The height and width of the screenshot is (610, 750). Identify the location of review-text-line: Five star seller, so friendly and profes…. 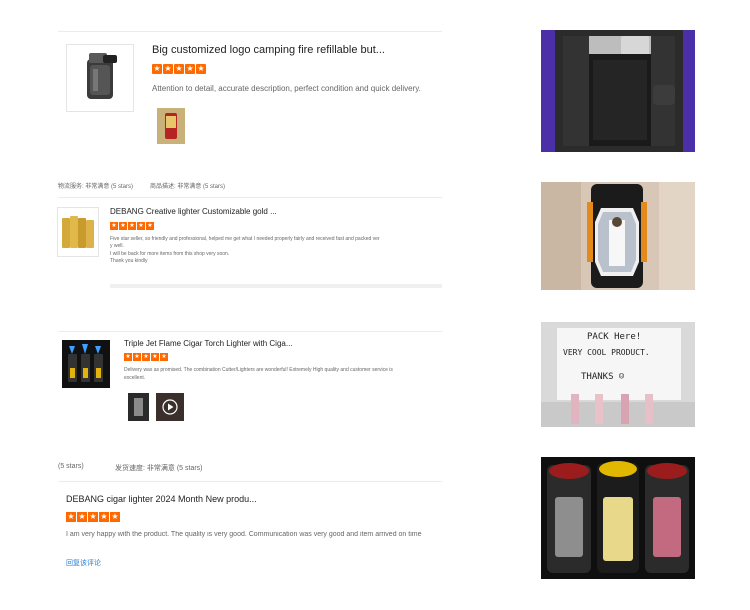
(245, 239).